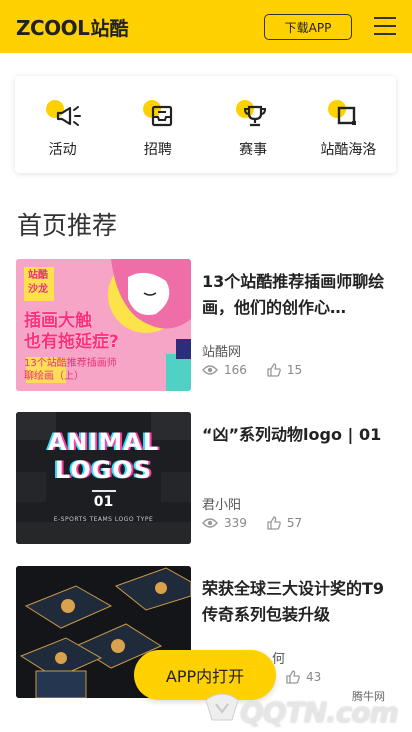 Image resolution: width=412 pixels, height=732 pixels. I want to click on quick-nav-card: 活动 招聘 赛事 站酷海洛, so click(205, 124).